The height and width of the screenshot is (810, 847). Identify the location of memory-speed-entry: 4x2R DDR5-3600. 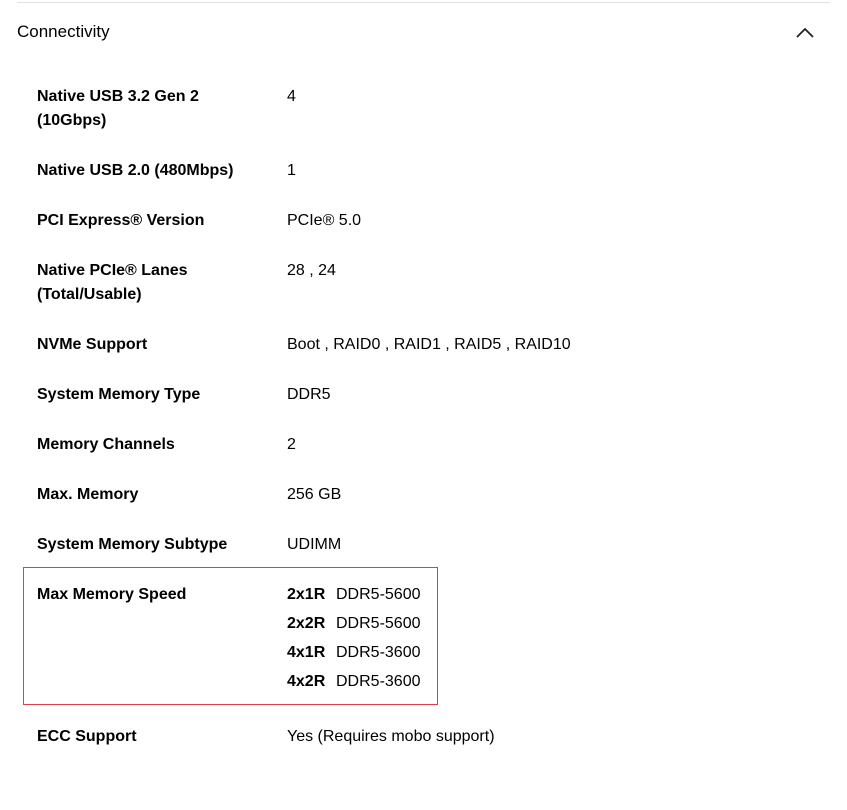
(353, 684).